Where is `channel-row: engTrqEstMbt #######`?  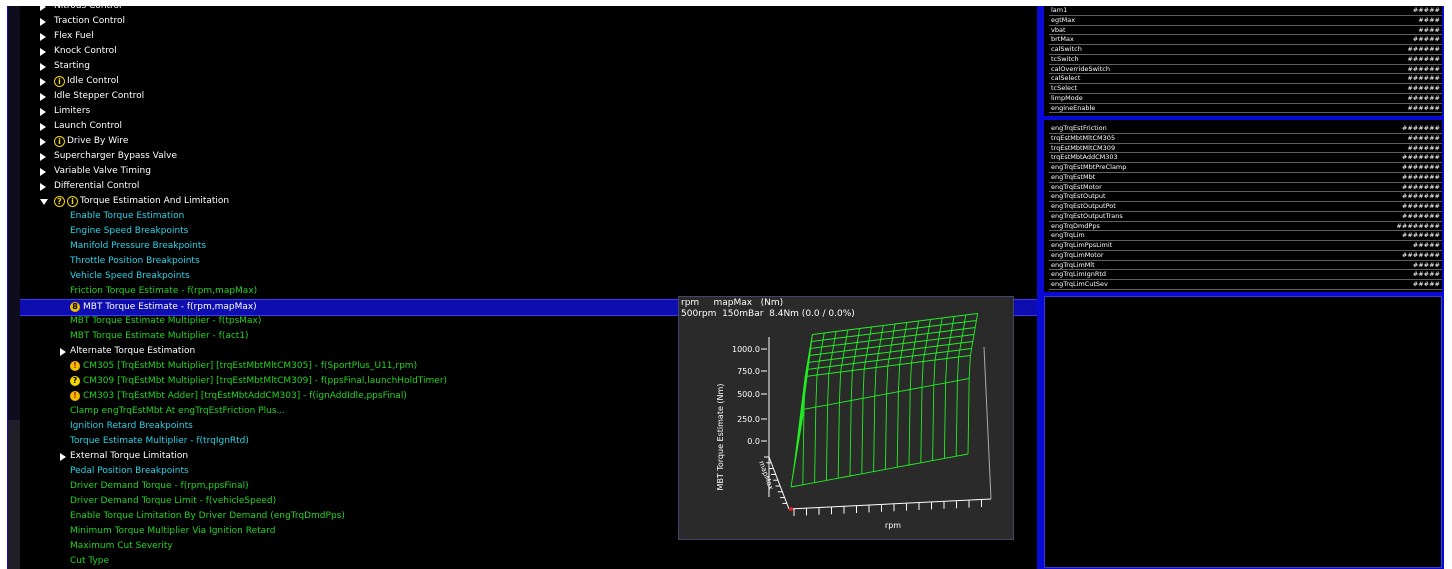 channel-row: engTrqEstMbt ####### is located at coordinates (1245, 178).